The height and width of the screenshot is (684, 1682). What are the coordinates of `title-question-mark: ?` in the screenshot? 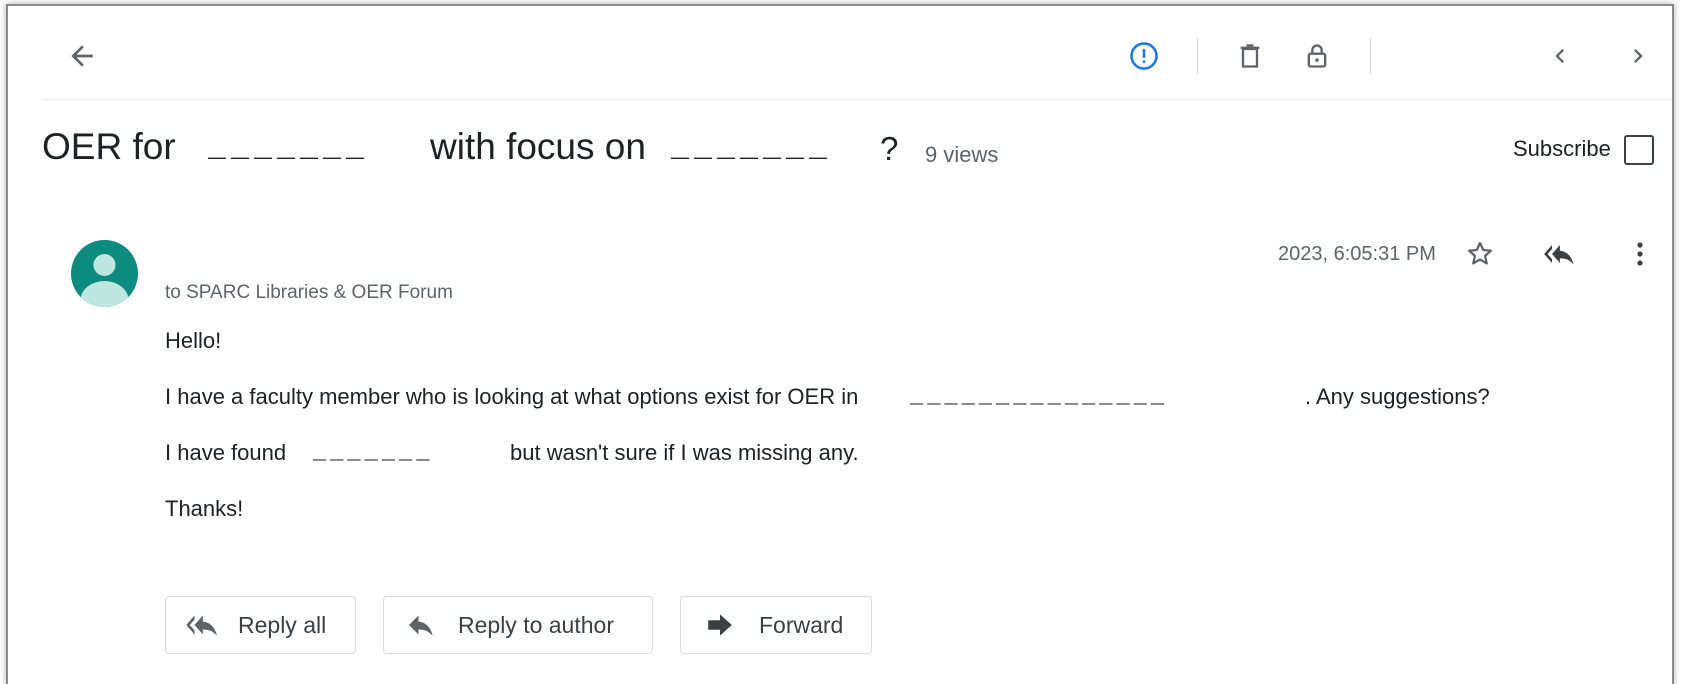 It's located at (889, 148).